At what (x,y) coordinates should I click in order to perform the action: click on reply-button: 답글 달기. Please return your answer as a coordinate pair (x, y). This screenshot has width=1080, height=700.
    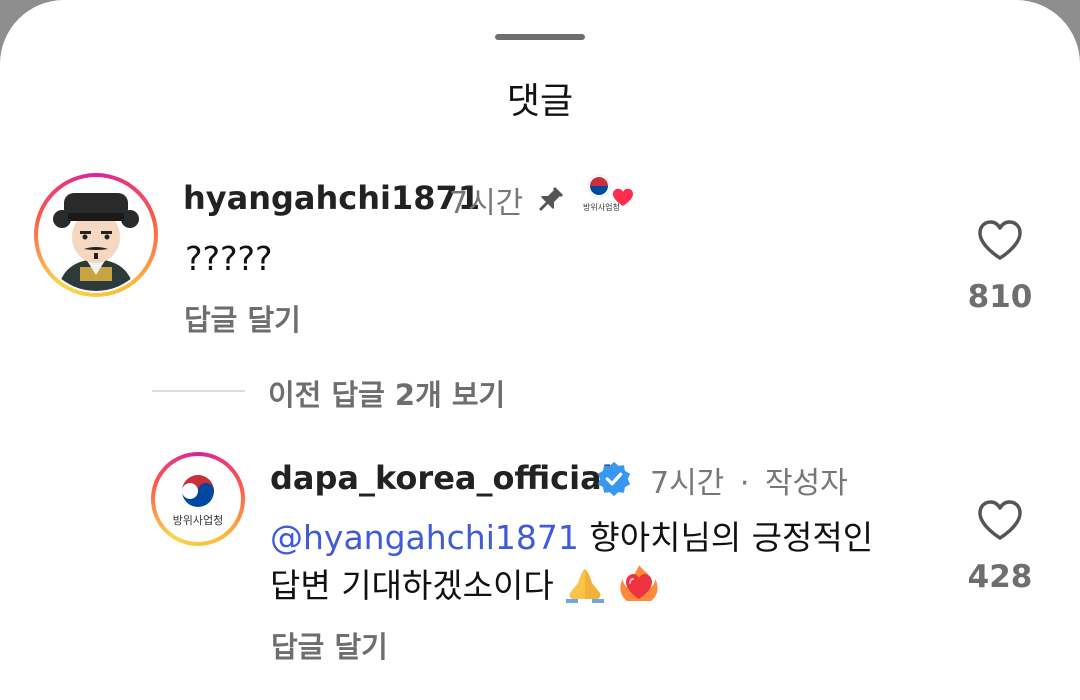
    Looking at the image, I should click on (242, 318).